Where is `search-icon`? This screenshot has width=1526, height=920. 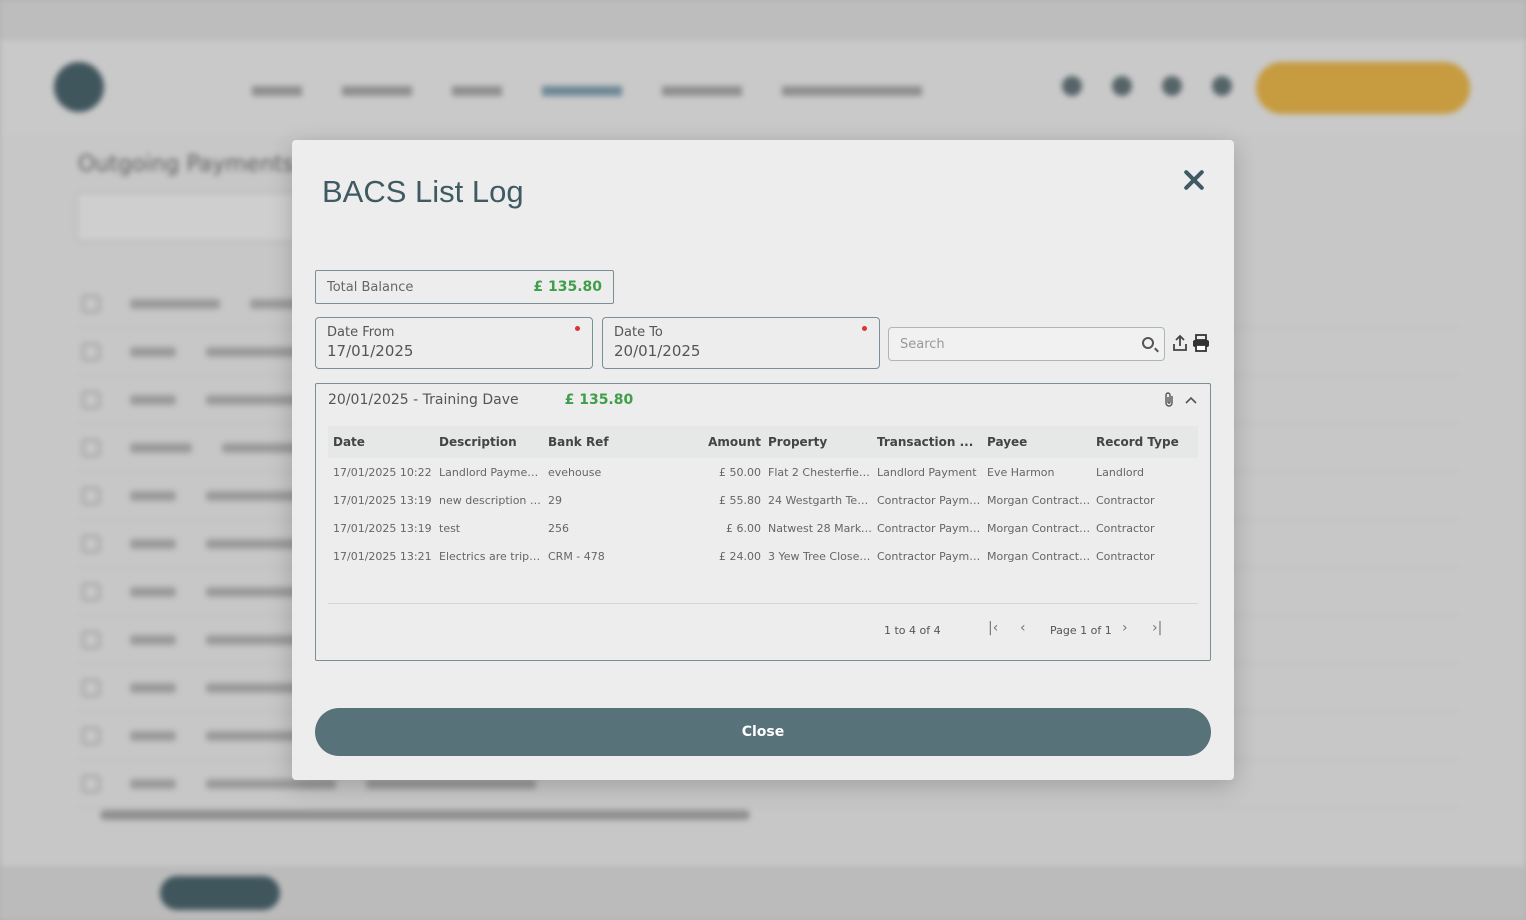 search-icon is located at coordinates (1148, 343).